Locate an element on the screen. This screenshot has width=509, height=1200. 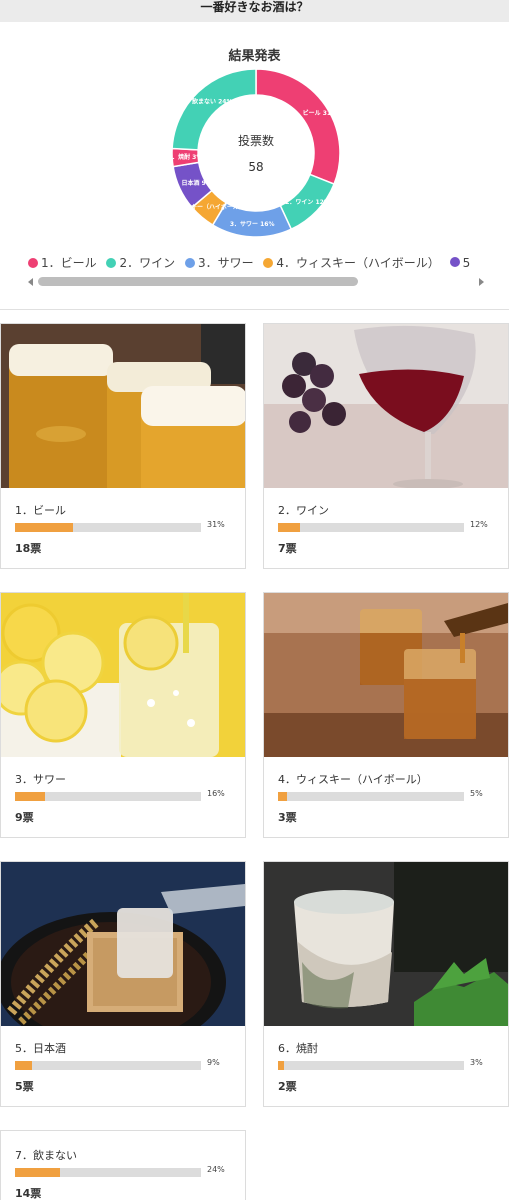
slice-label: 4．ウィスキー（ハイボール） 5% is located at coordinates (210, 207).